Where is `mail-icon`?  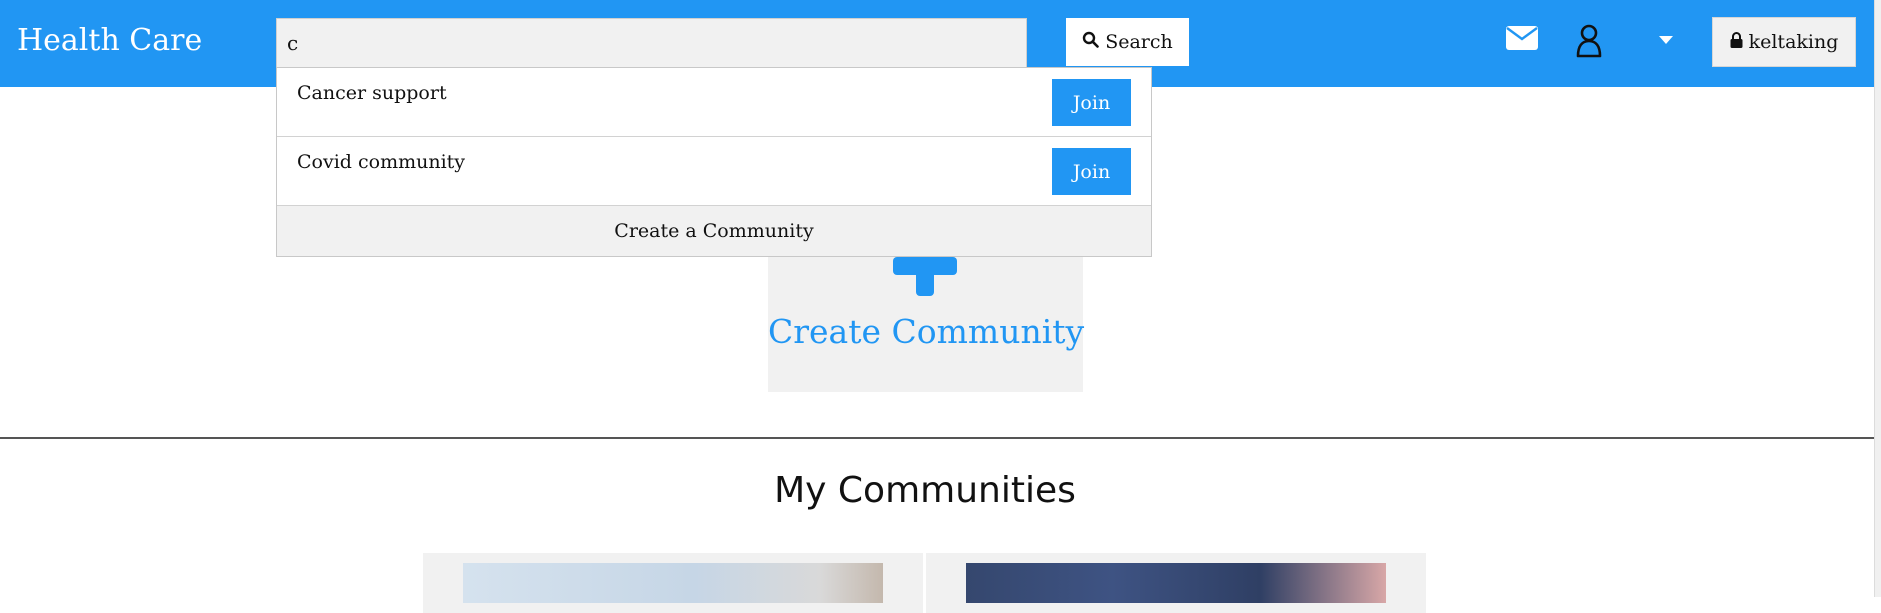
mail-icon is located at coordinates (1521, 38).